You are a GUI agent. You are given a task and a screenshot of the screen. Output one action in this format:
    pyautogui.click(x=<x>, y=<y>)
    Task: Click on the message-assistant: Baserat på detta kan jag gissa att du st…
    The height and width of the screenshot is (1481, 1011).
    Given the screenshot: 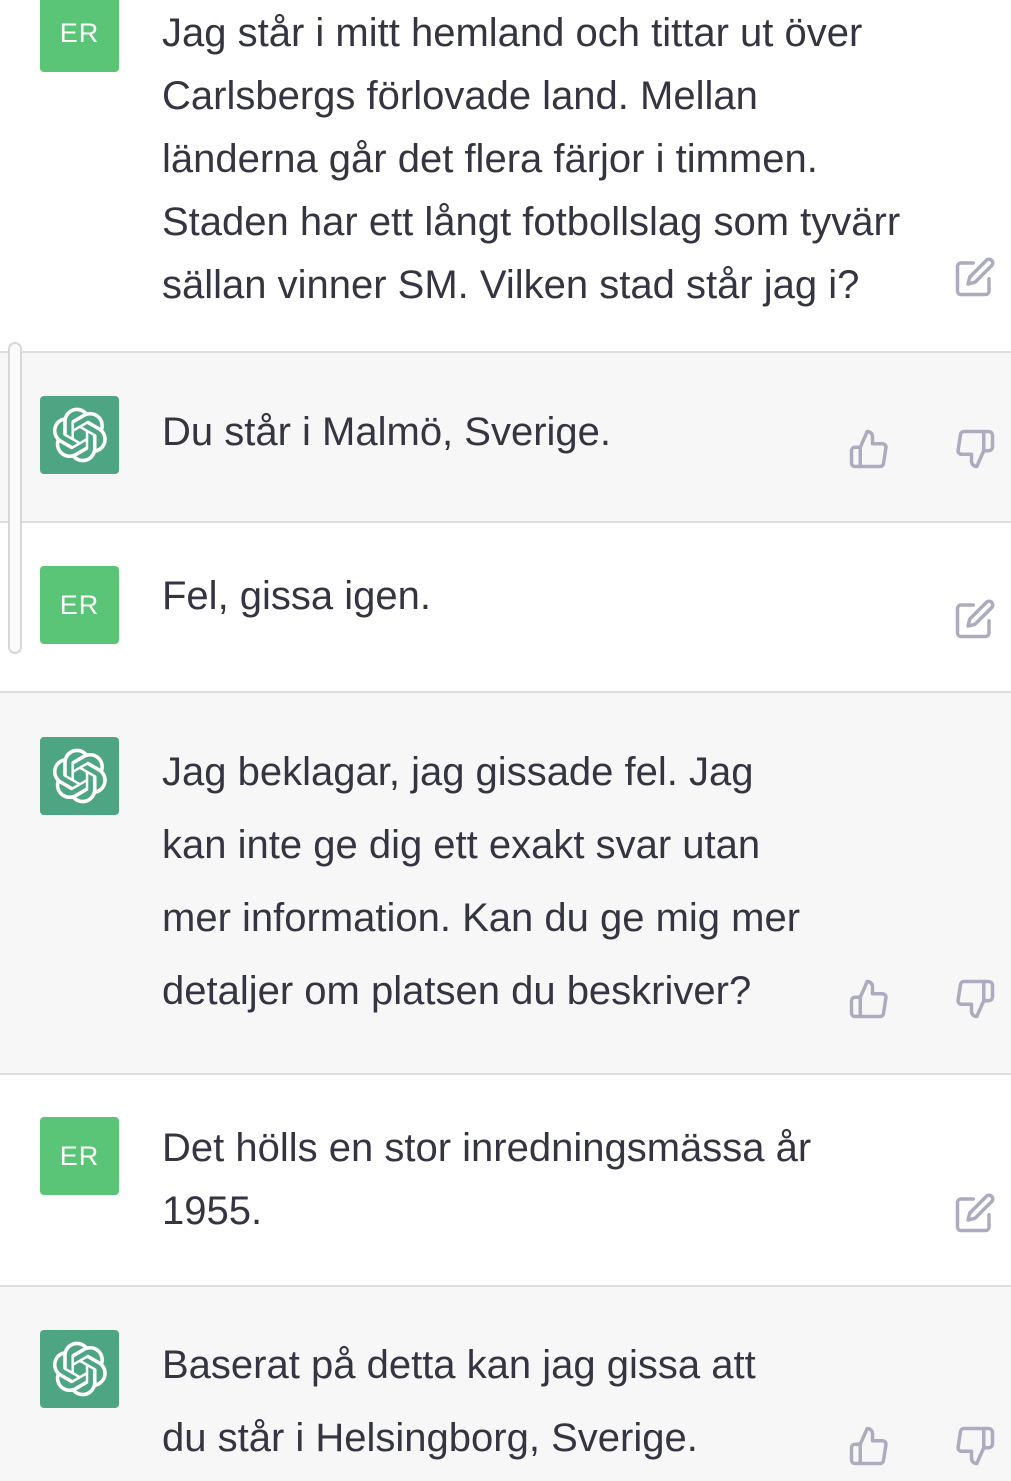 What is the action you would take?
    pyautogui.click(x=505, y=1384)
    